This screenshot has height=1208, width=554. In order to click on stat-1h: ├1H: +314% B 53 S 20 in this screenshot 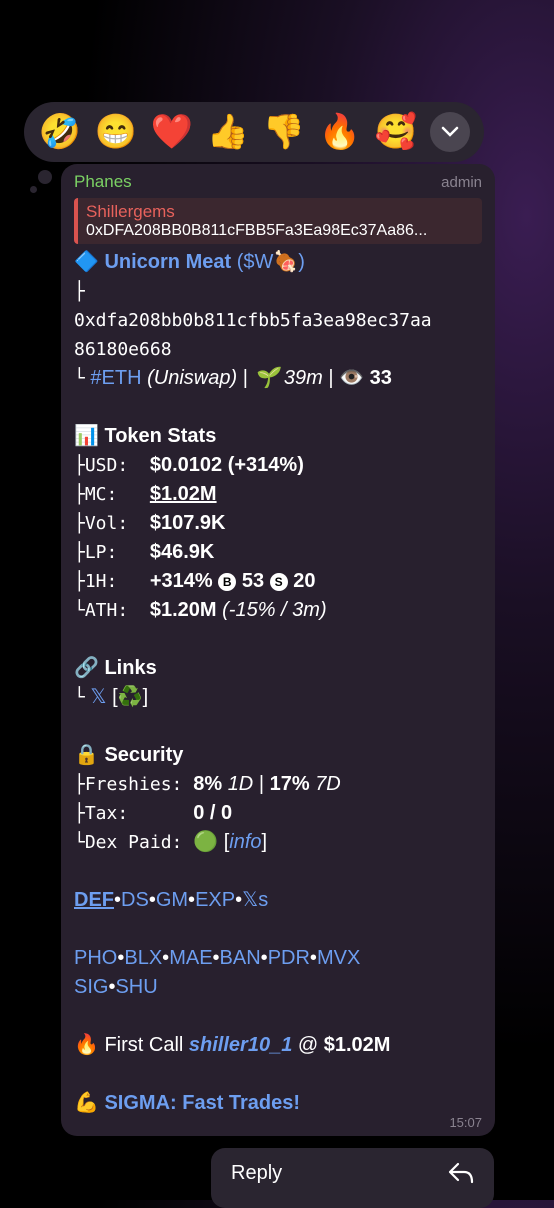, I will do `click(195, 581)`.